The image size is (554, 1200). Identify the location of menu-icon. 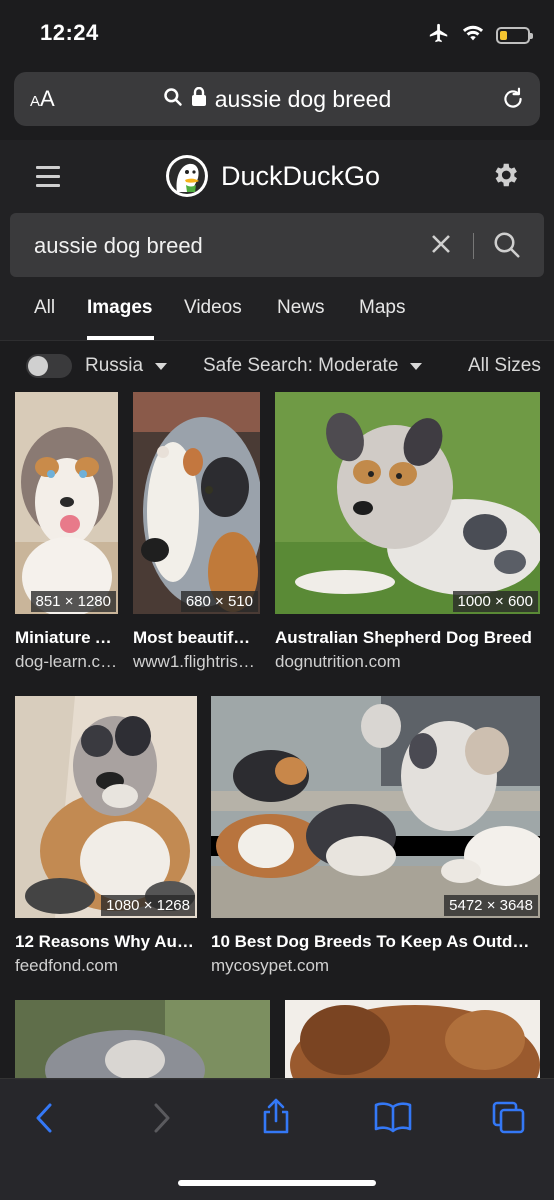
(48, 179).